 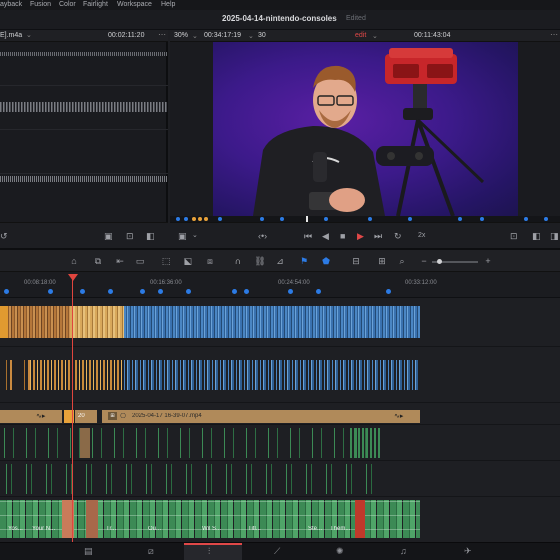 I want to click on edited-status: Edited, so click(x=356, y=18).